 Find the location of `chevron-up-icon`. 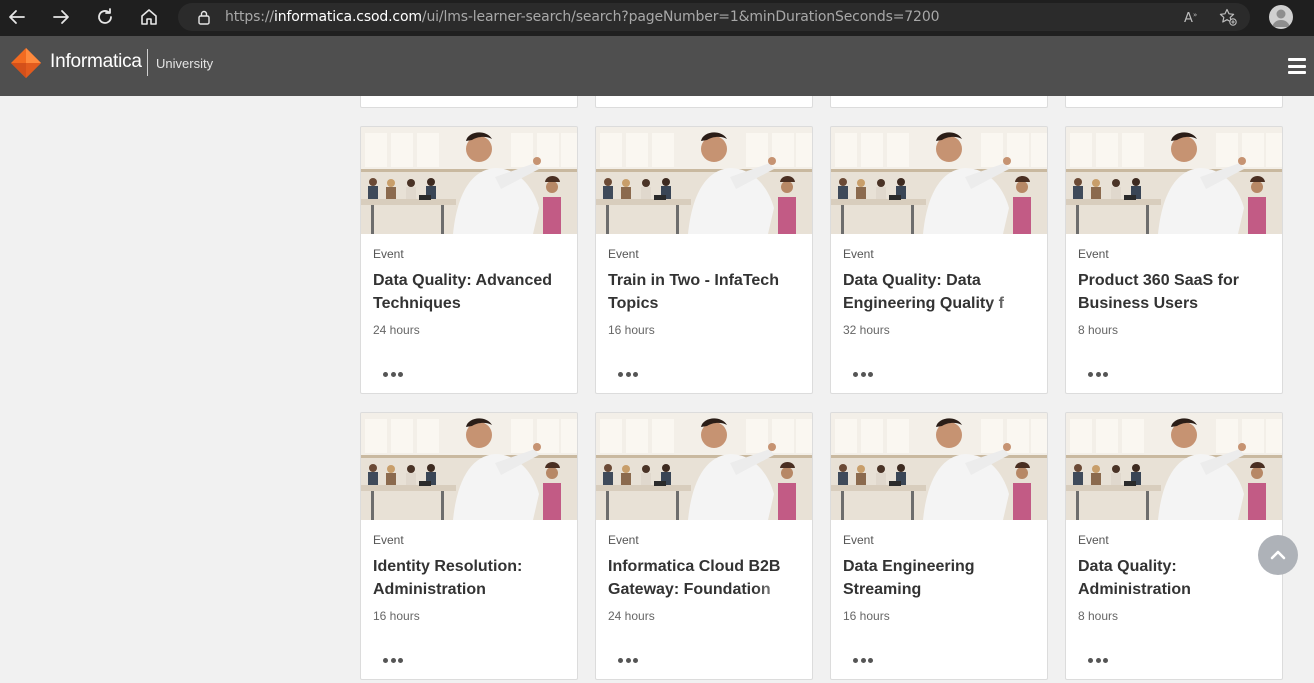

chevron-up-icon is located at coordinates (1278, 555).